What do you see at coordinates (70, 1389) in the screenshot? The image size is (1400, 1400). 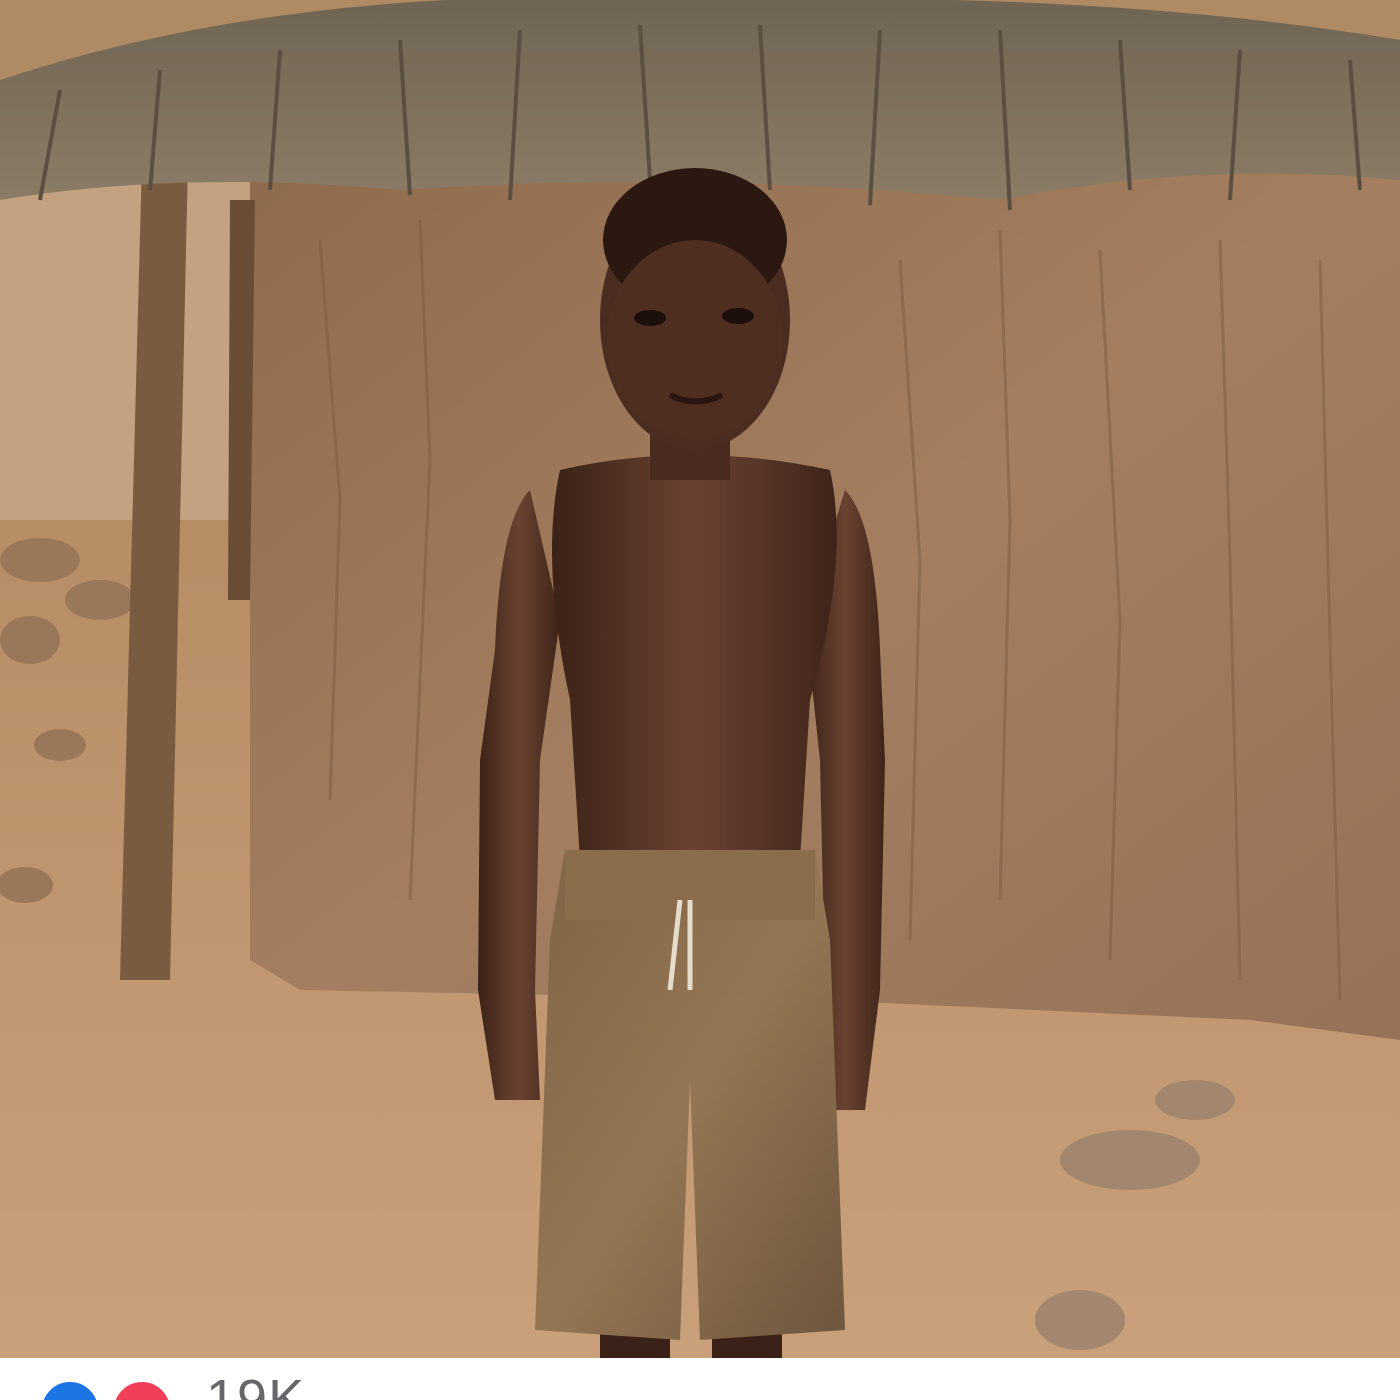 I see `like-icon` at bounding box center [70, 1389].